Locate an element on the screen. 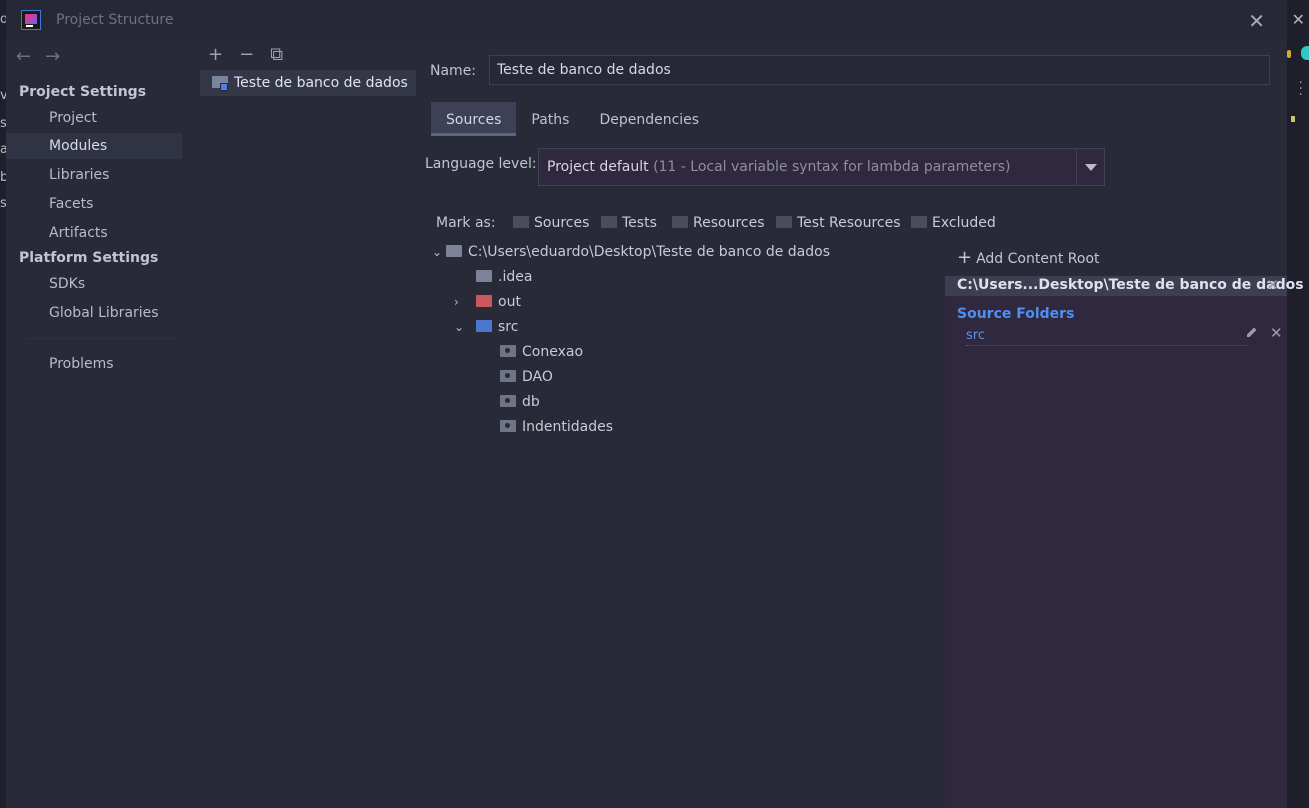 This screenshot has height=808, width=1309. tree-item-src: ⌄ src is located at coordinates (486, 327).